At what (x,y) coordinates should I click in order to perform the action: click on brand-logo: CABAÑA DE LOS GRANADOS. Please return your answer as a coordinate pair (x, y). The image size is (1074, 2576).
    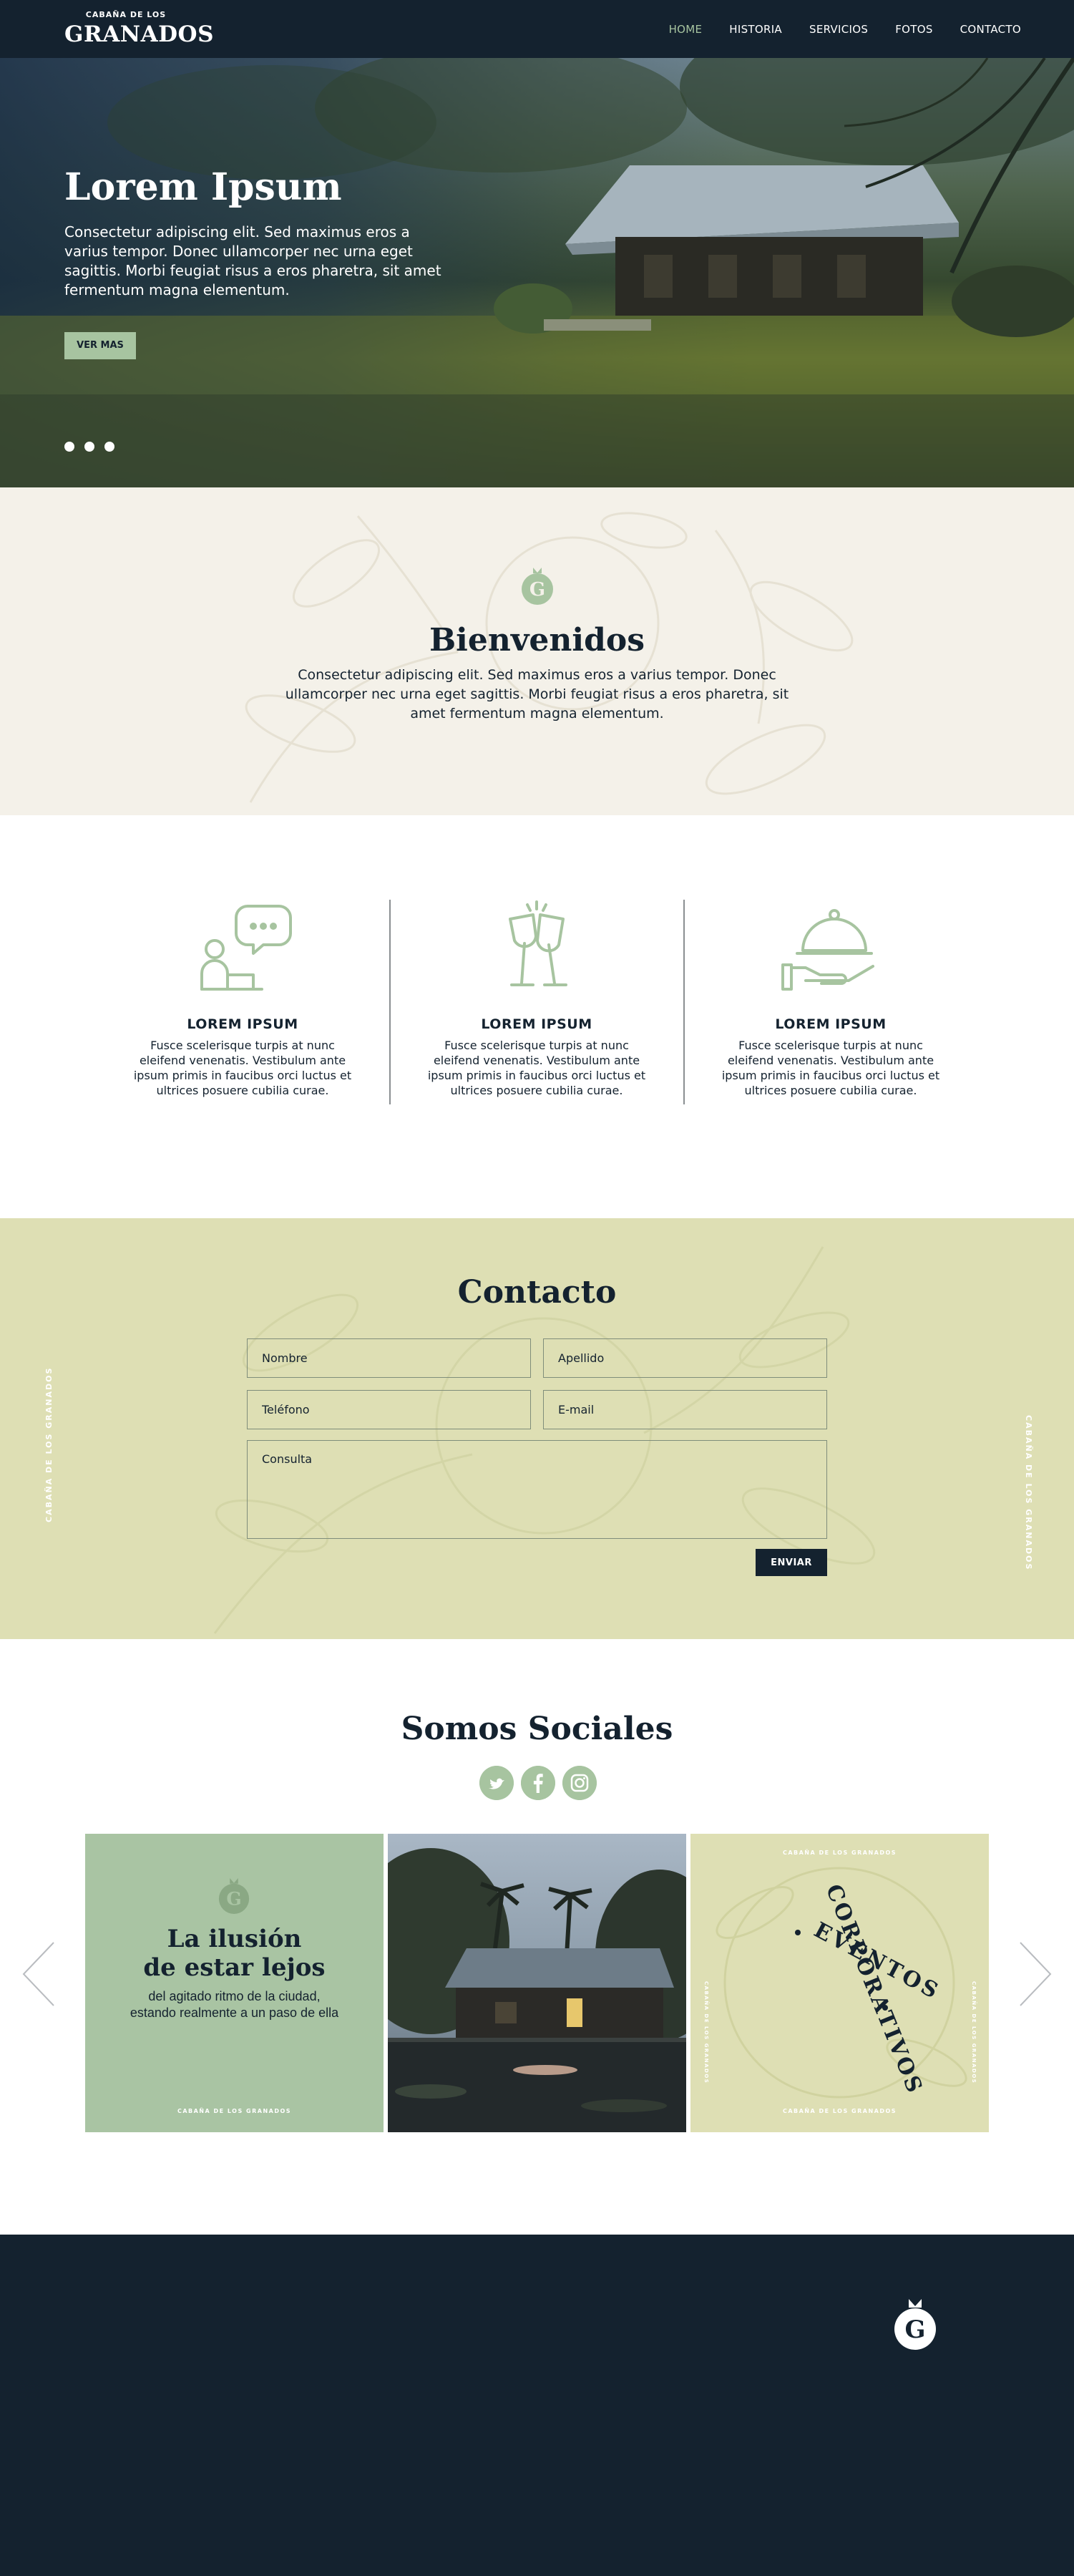
    Looking at the image, I should click on (139, 29).